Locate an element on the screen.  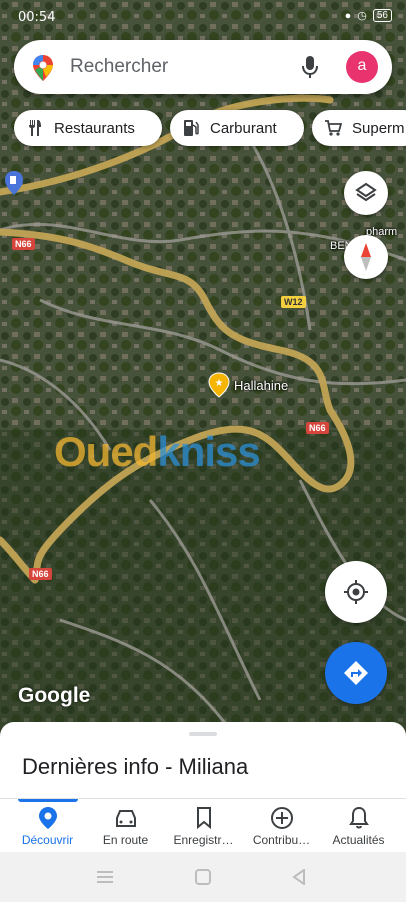
location-target-icon is located at coordinates (356, 592).